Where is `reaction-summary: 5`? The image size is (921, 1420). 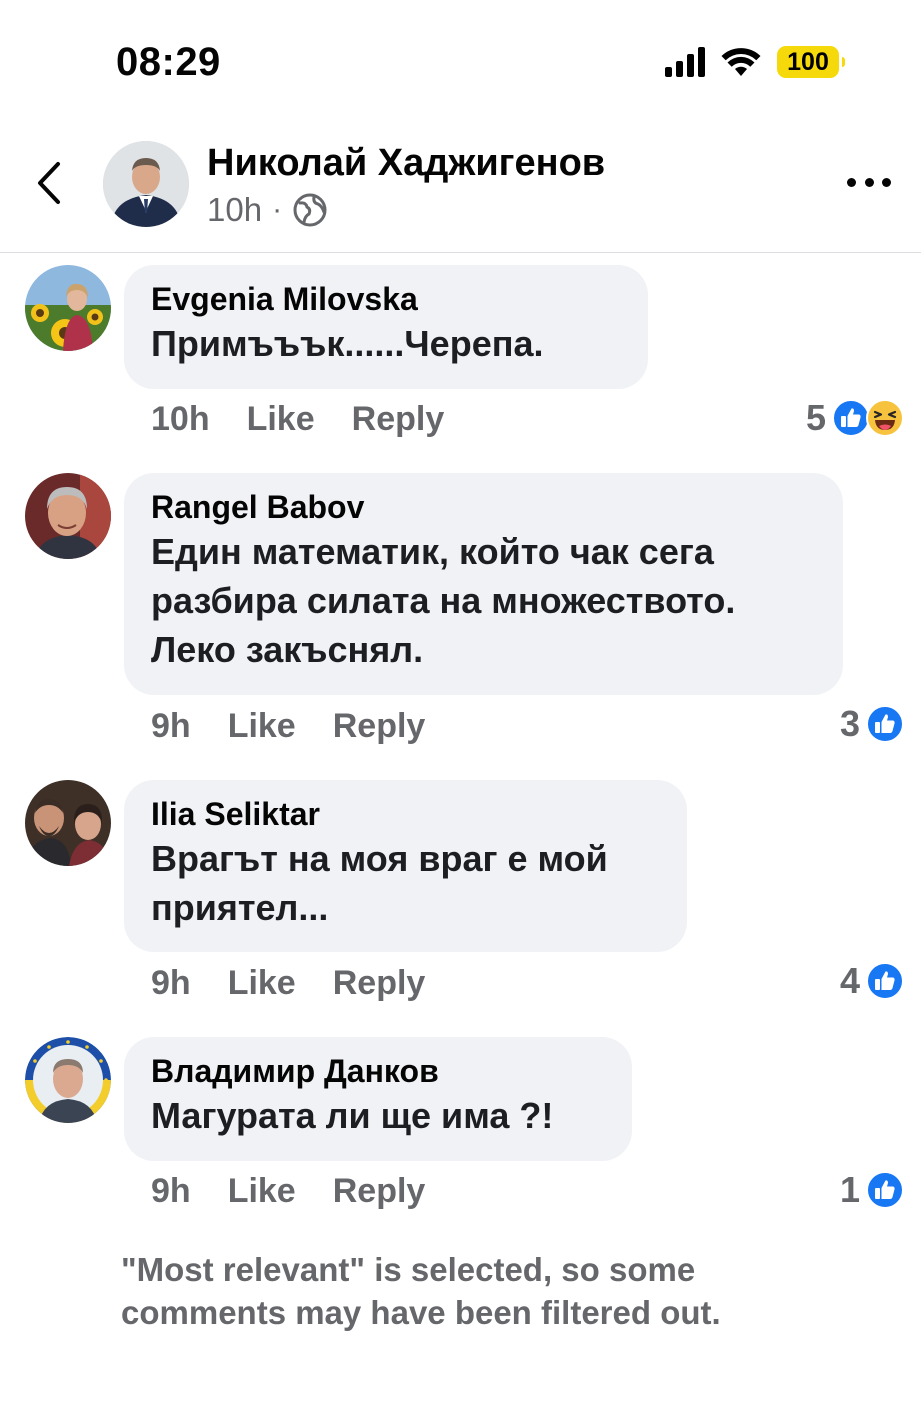
reaction-summary: 5 is located at coordinates (855, 418).